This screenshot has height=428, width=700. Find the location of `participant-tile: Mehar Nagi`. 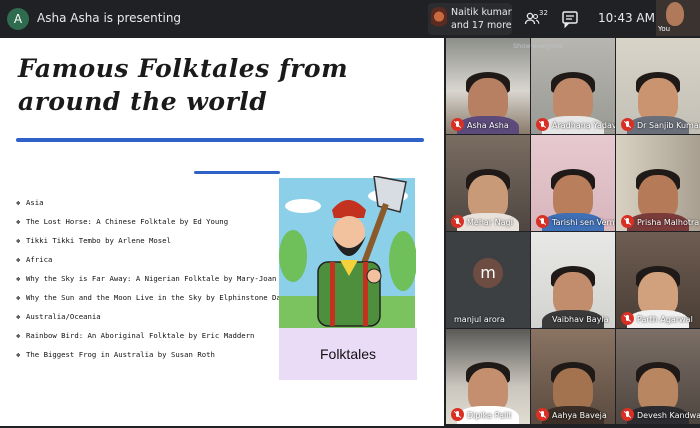

participant-tile: Mehar Nagi is located at coordinates (488, 183).